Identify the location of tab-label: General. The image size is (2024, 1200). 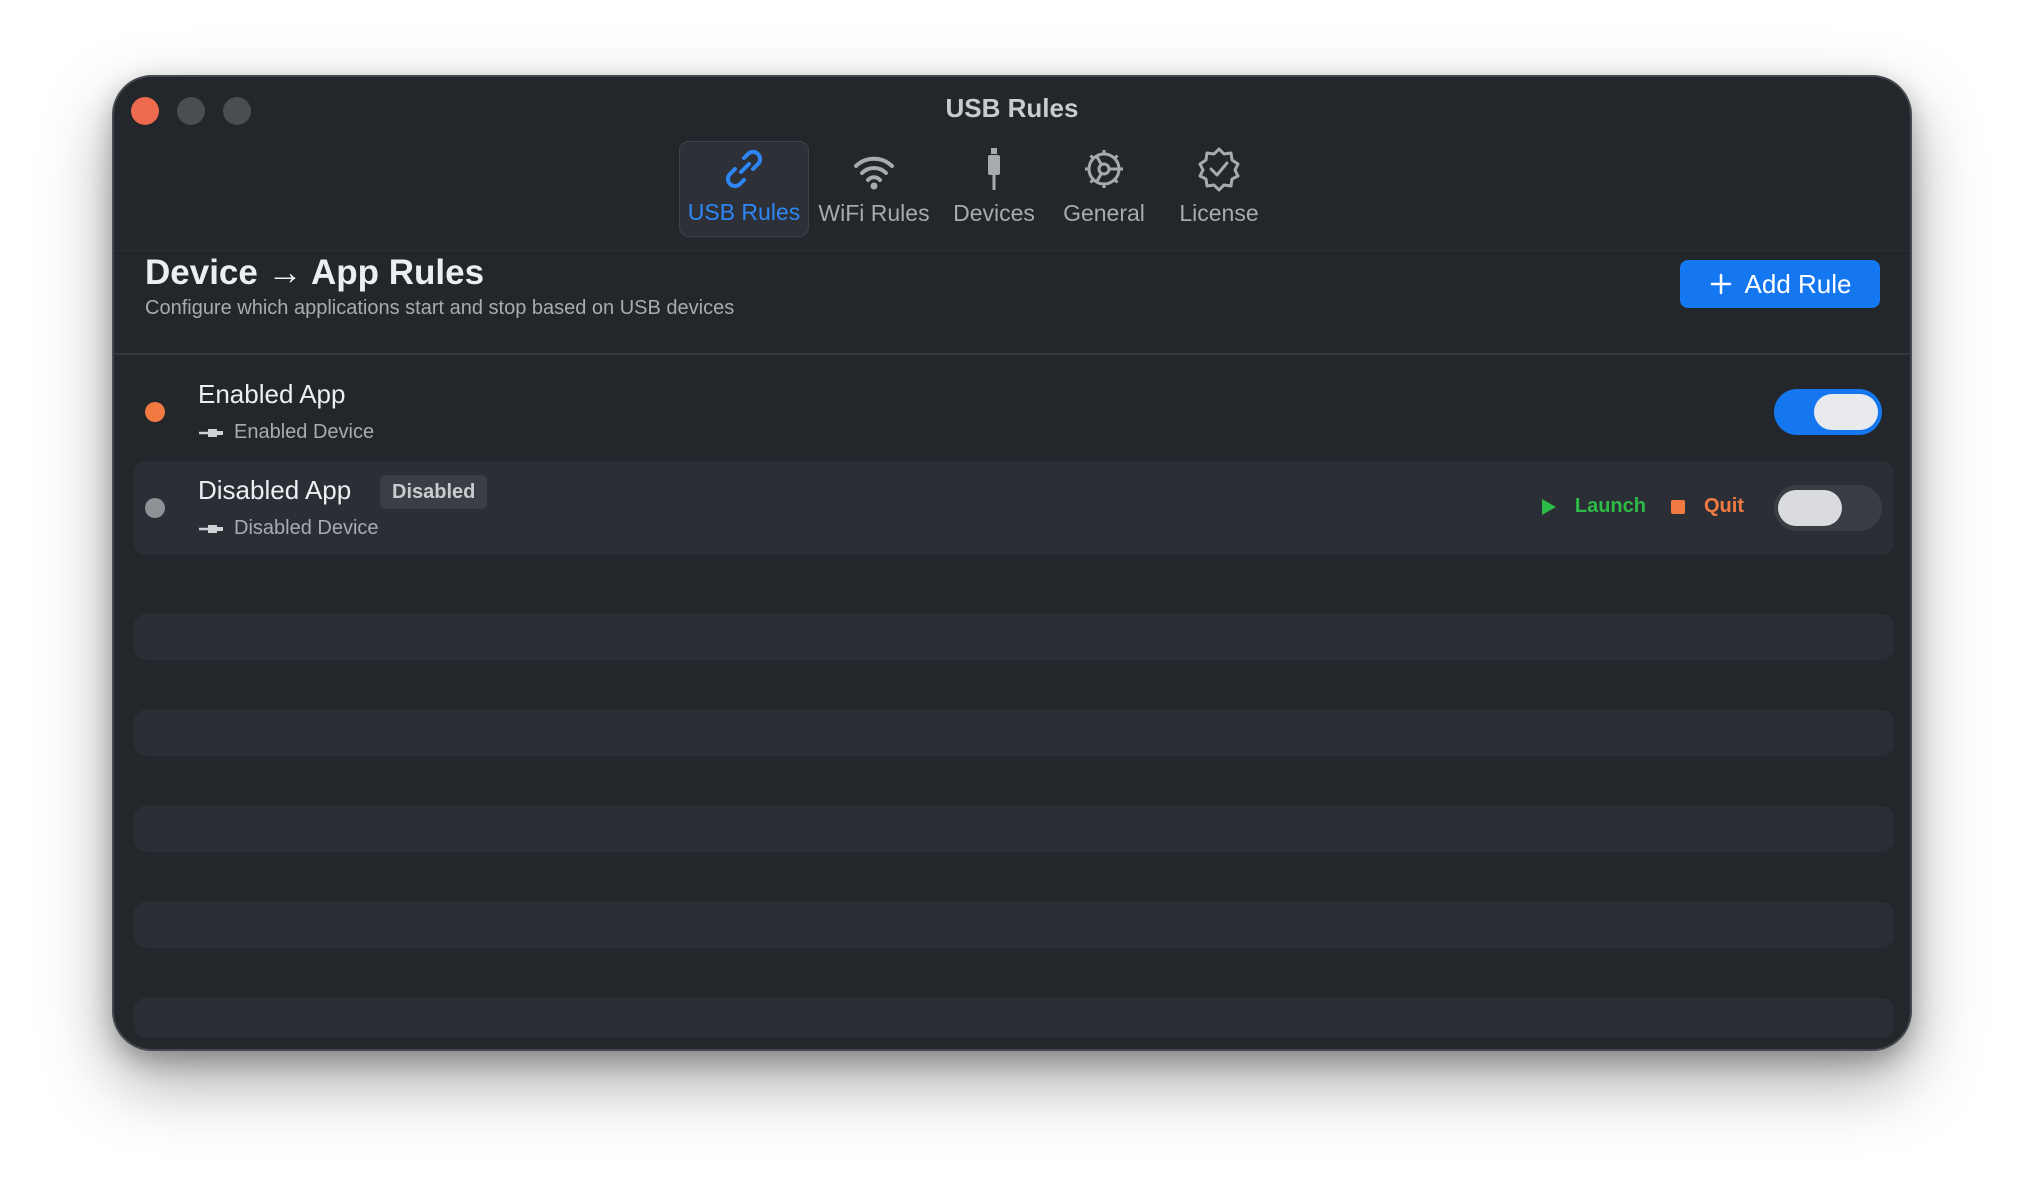
(1104, 213).